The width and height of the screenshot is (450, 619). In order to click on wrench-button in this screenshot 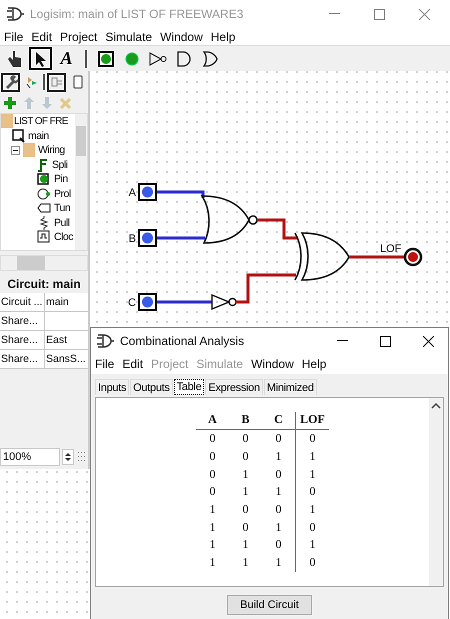, I will do `click(10, 82)`.